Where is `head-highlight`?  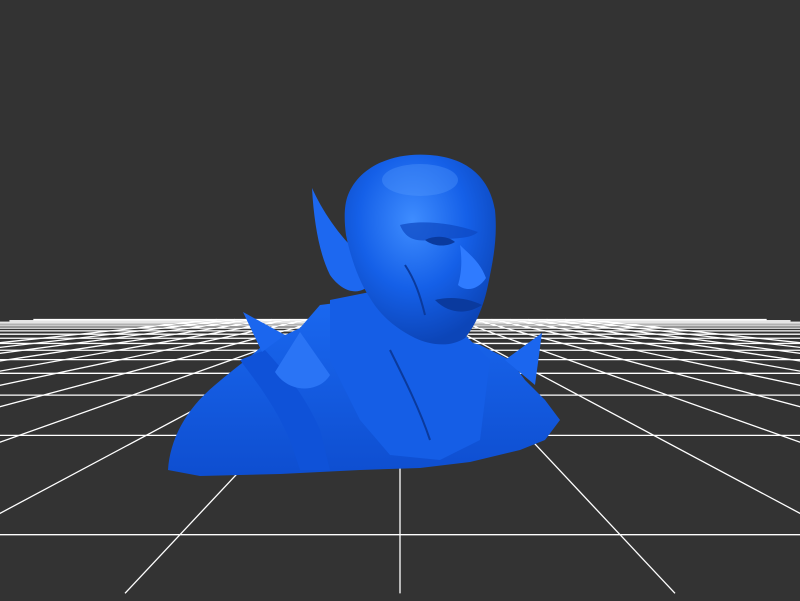
head-highlight is located at coordinates (420, 180).